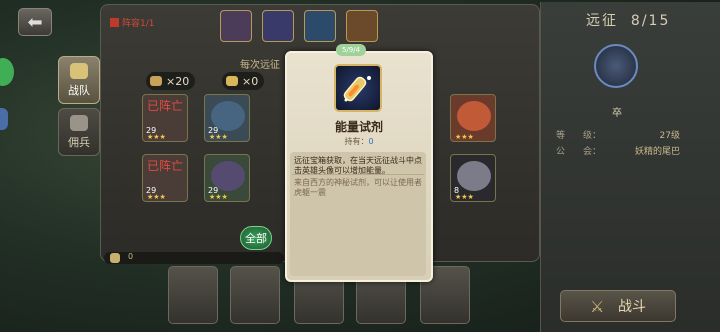 This screenshot has width=720, height=332. I want to click on back-arrow-icon: ⬅, so click(35, 22).